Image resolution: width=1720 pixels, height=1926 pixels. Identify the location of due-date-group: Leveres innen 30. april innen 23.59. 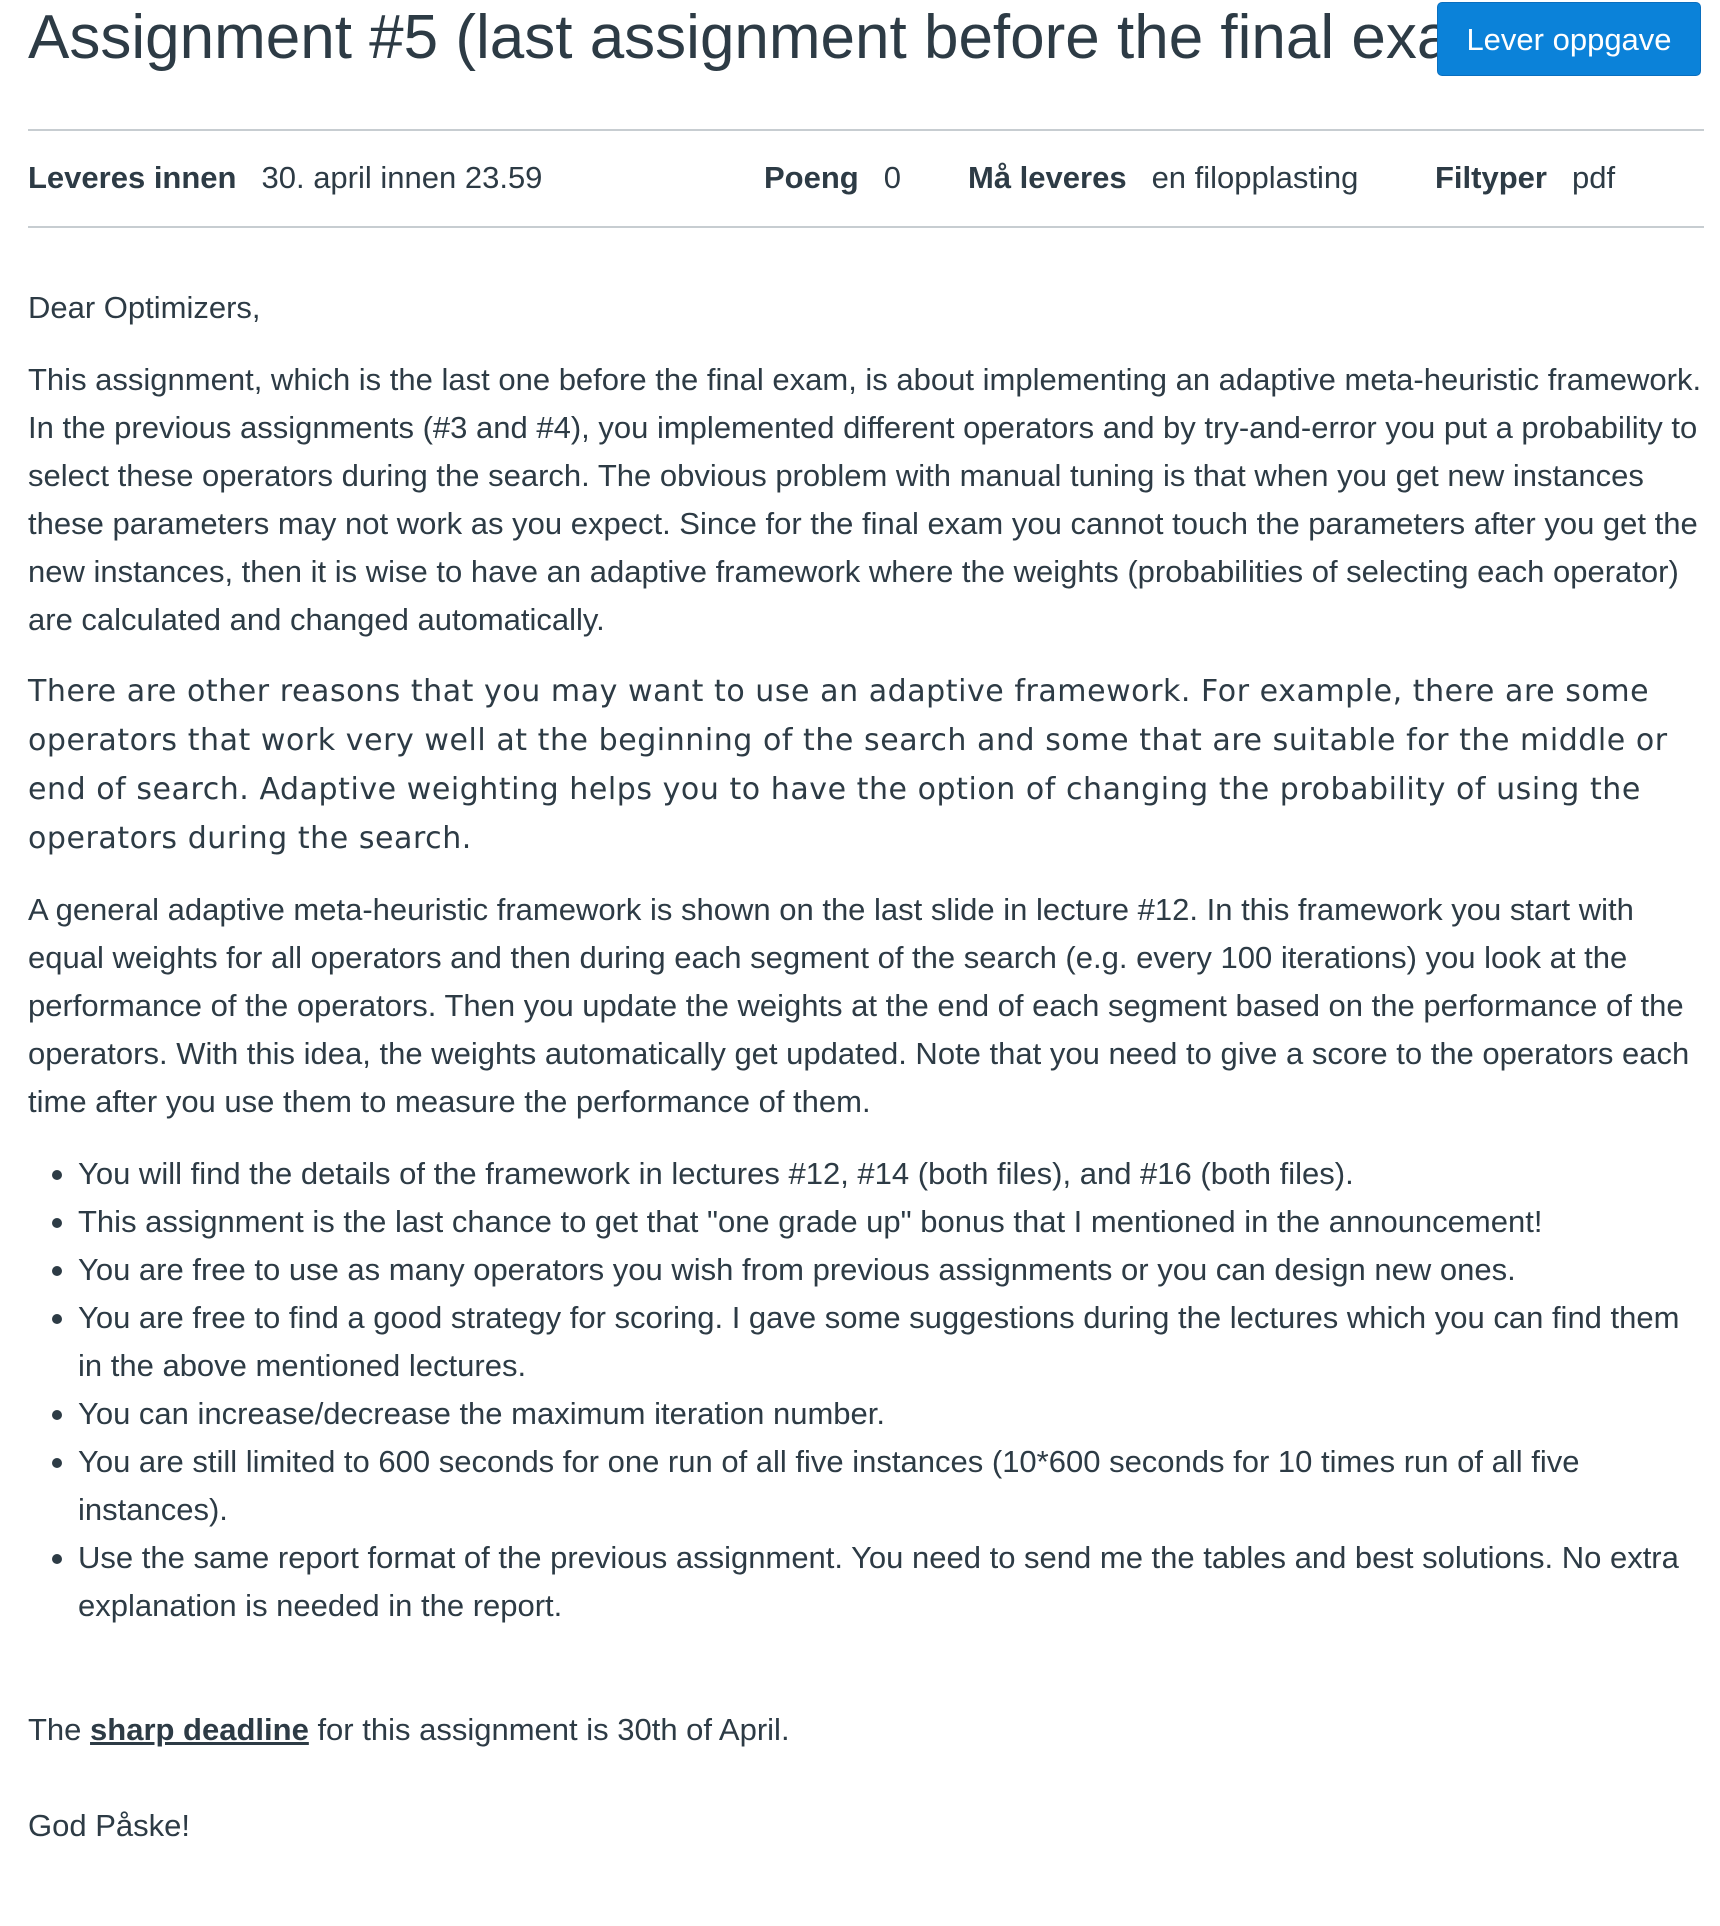
(396, 178).